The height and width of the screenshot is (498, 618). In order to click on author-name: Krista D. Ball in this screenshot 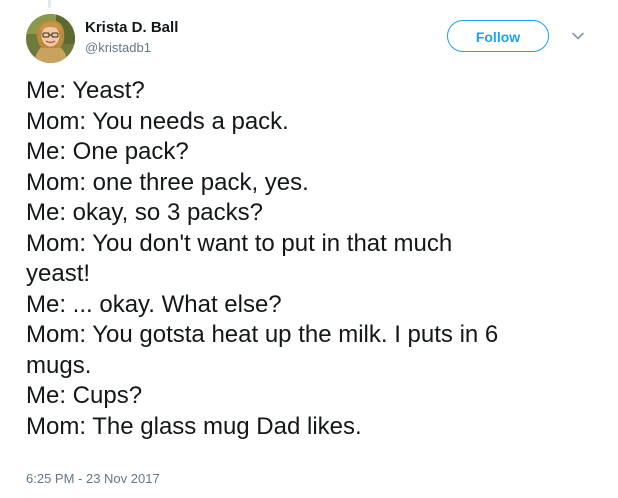, I will do `click(131, 27)`.